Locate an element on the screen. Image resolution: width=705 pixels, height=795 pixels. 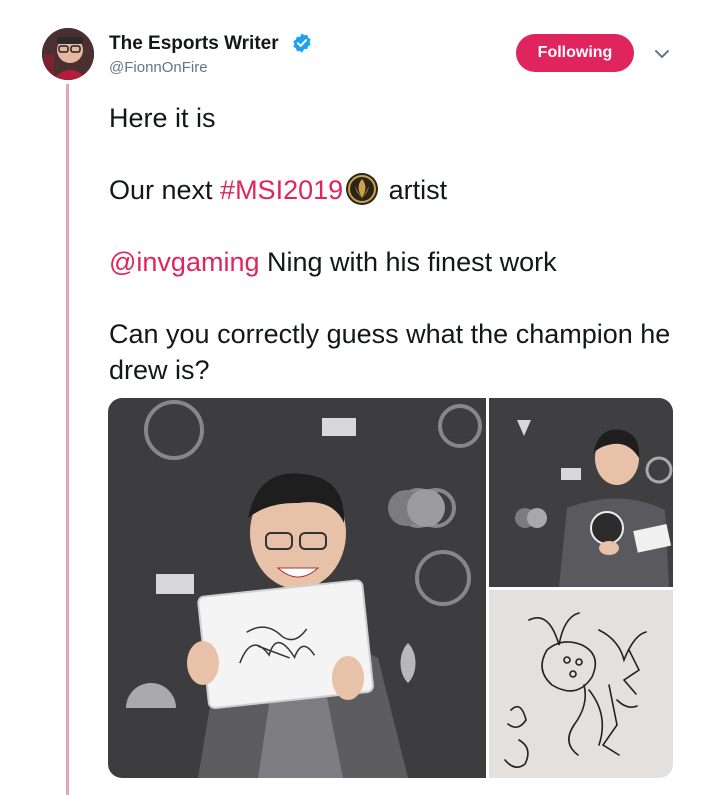
photo-player-drawing is located at coordinates (581, 492).